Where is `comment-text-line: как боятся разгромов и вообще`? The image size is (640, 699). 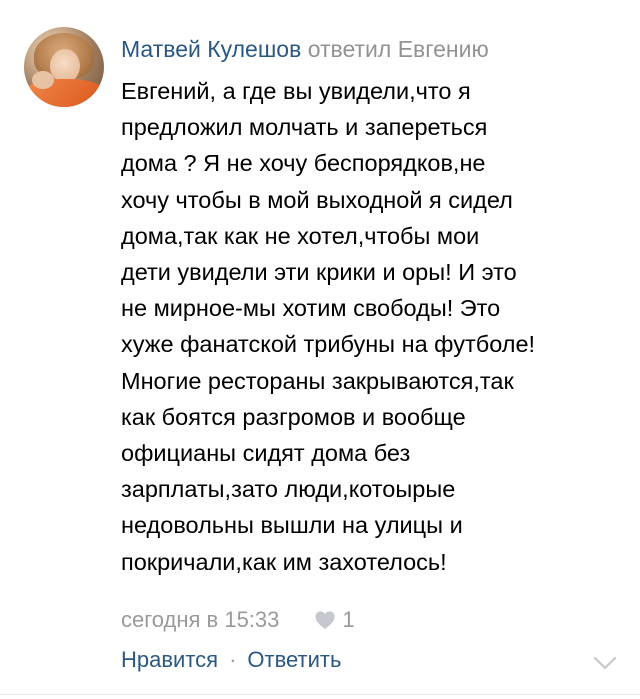 comment-text-line: как боятся разгромов и вообще is located at coordinates (293, 416).